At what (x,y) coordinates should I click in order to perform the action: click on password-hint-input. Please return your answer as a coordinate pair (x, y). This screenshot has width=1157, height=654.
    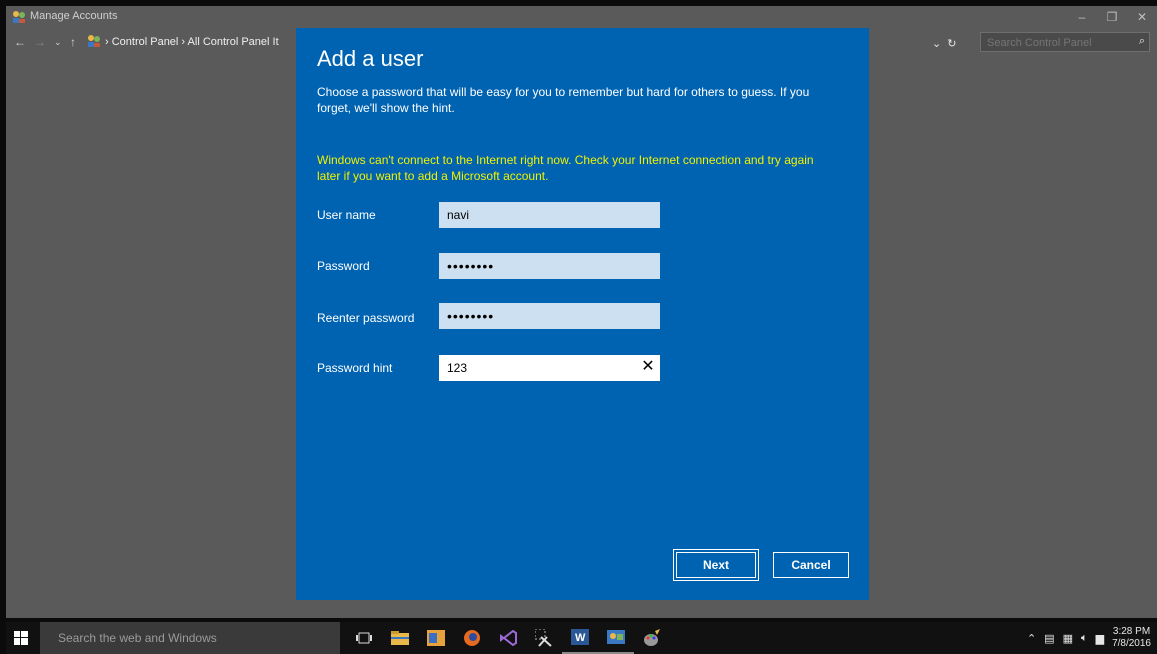
    Looking at the image, I should click on (549, 368).